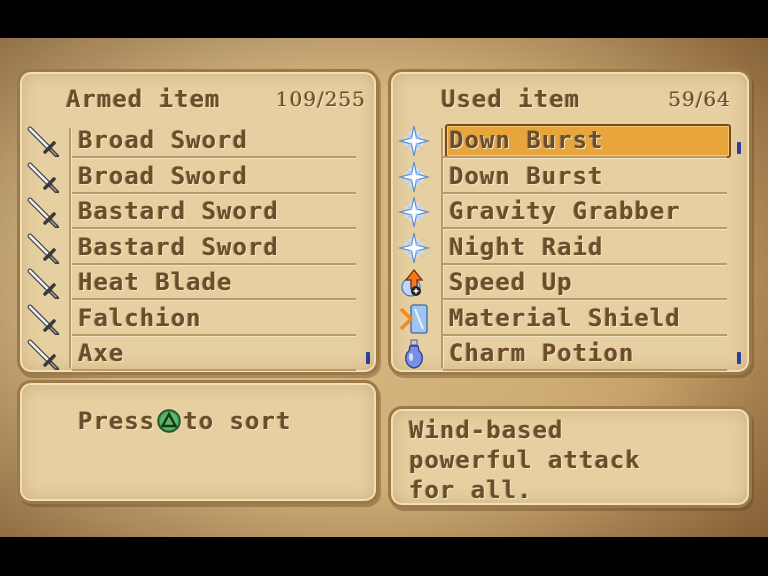 The width and height of the screenshot is (768, 576). What do you see at coordinates (486, 430) in the screenshot?
I see `description-line-1: Wind-based` at bounding box center [486, 430].